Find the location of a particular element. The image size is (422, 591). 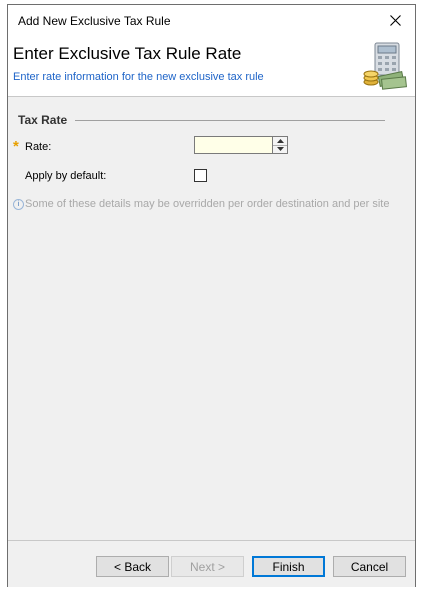

apply-by-default-label: Apply by default: is located at coordinates (66, 176).